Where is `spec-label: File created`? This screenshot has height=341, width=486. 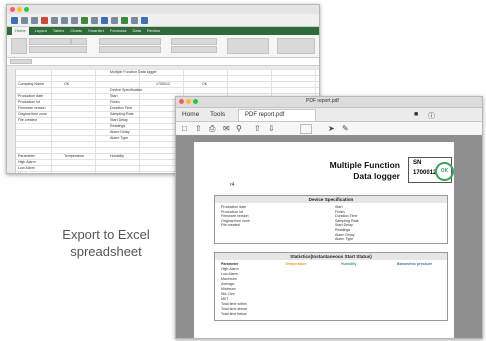
spec-label: File created is located at coordinates (230, 225).